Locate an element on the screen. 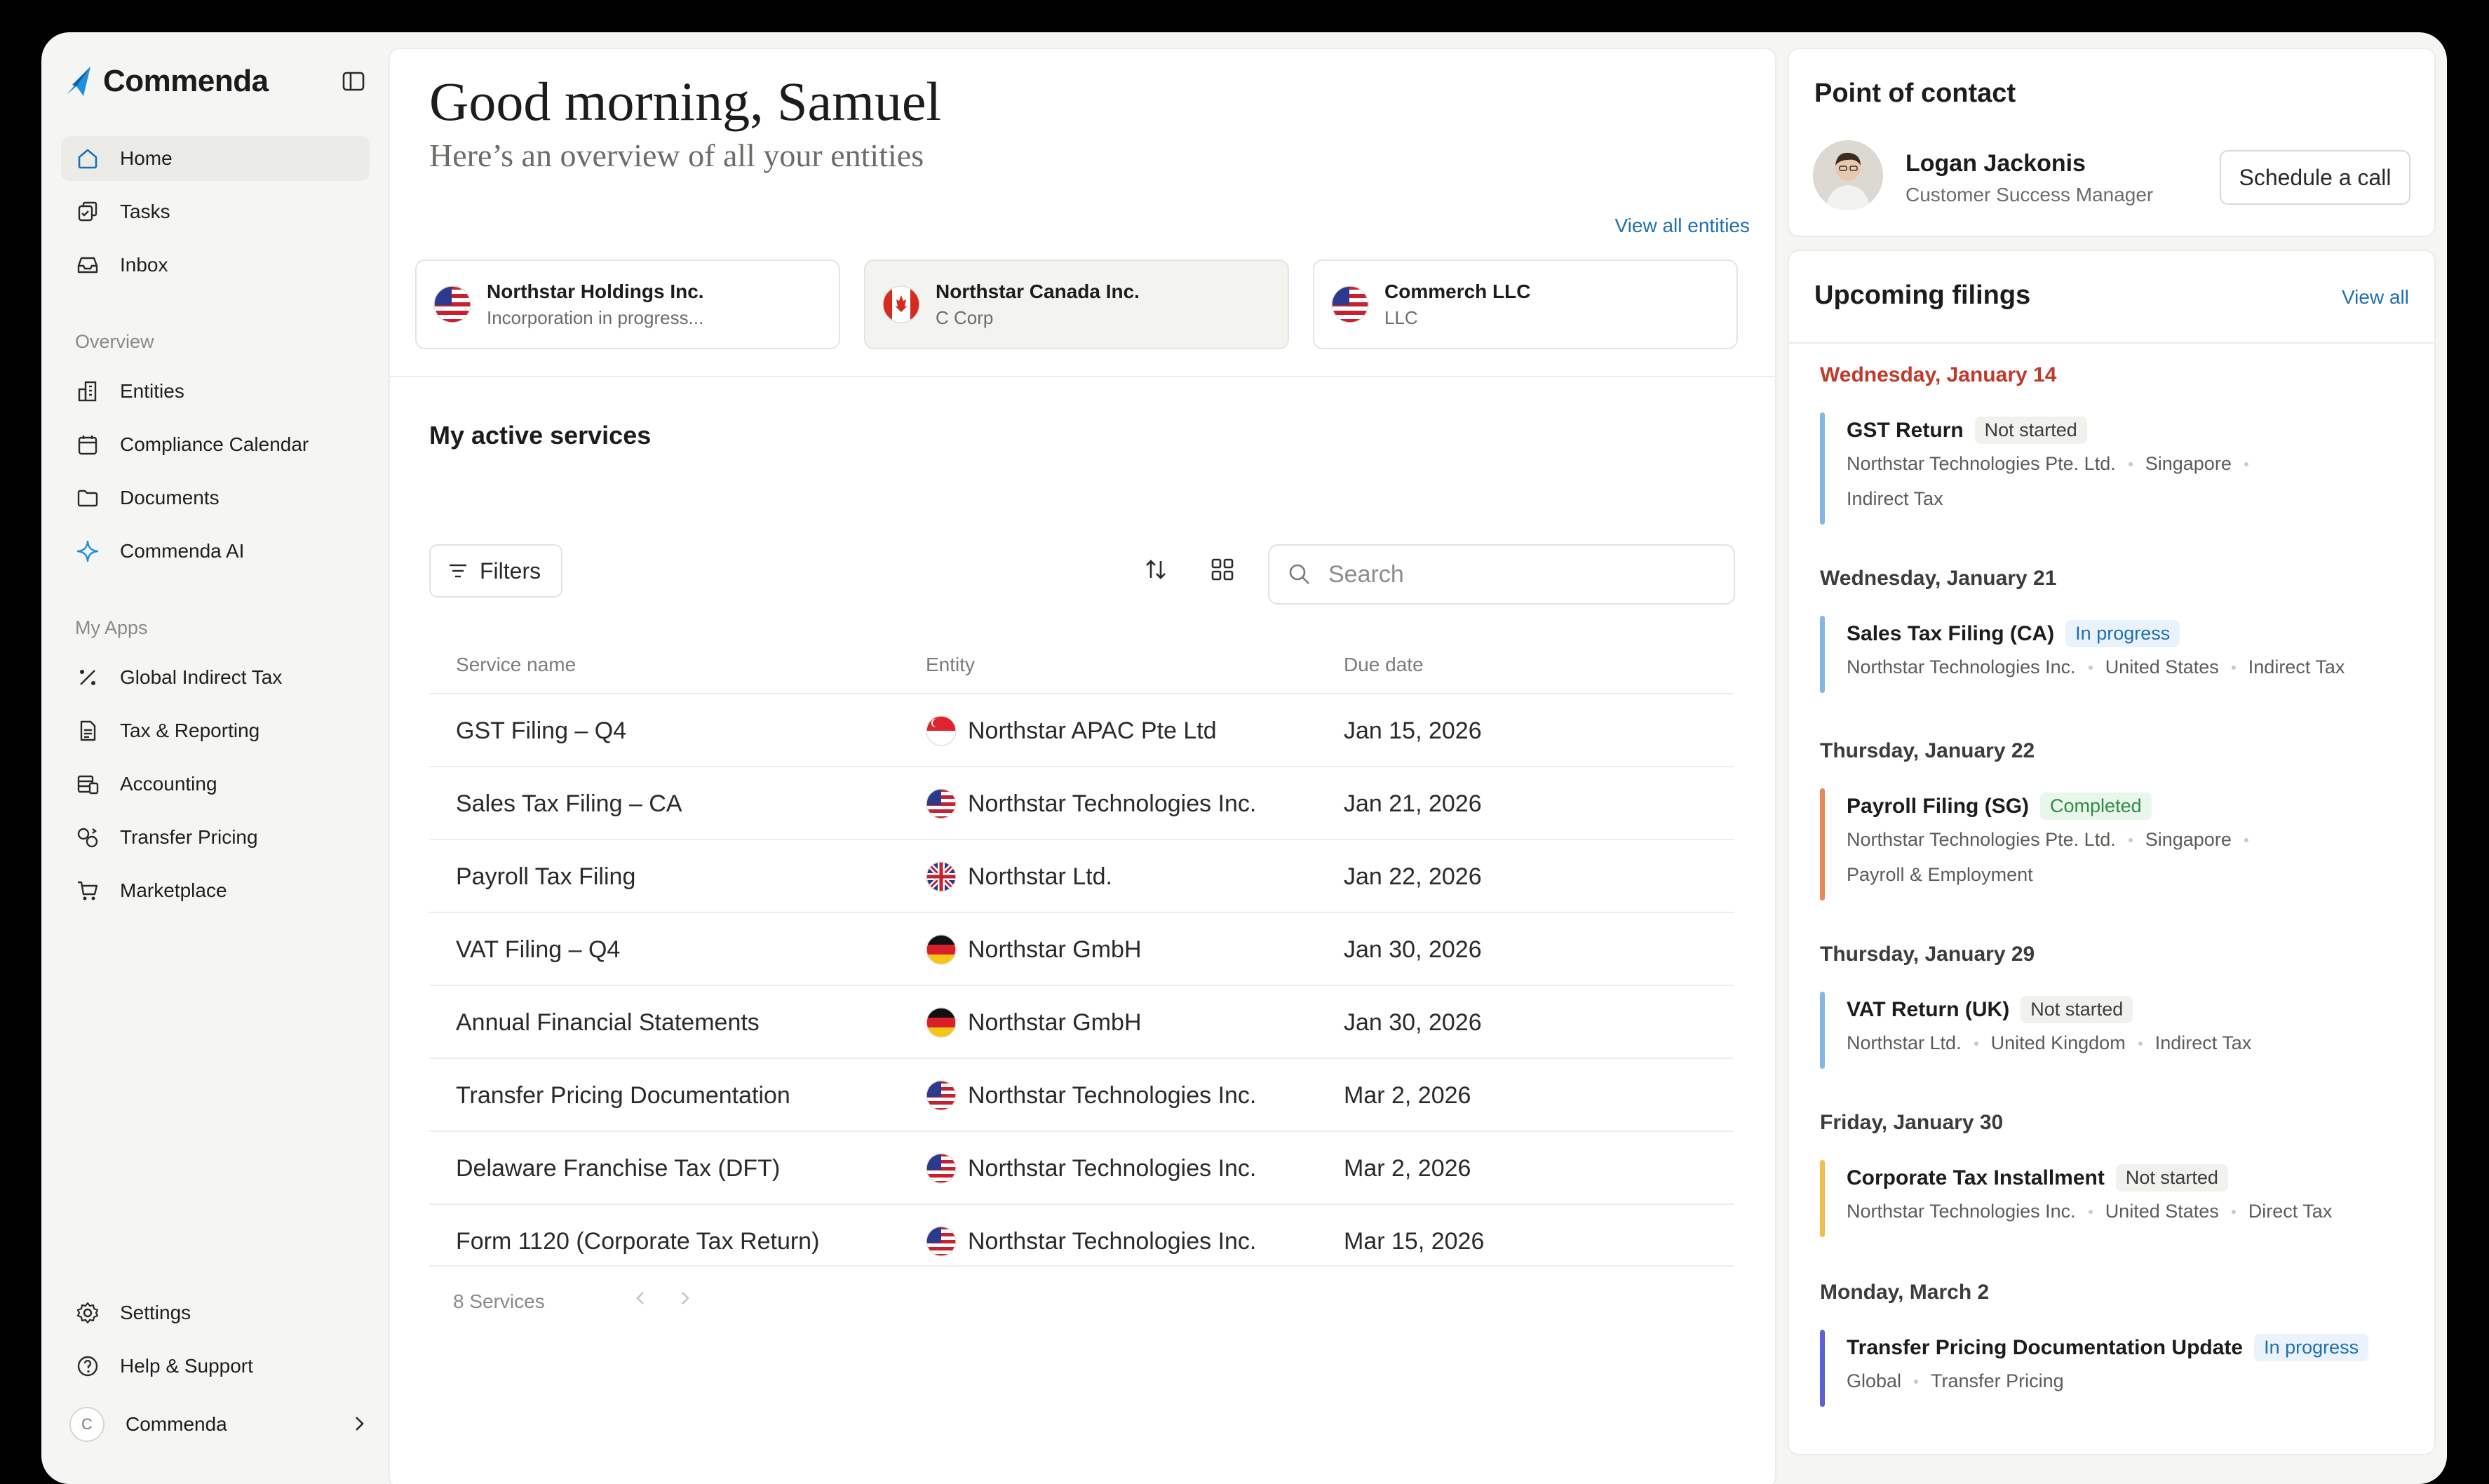 This screenshot has height=1484, width=2489. germany-flag-icon is located at coordinates (947, 1023).